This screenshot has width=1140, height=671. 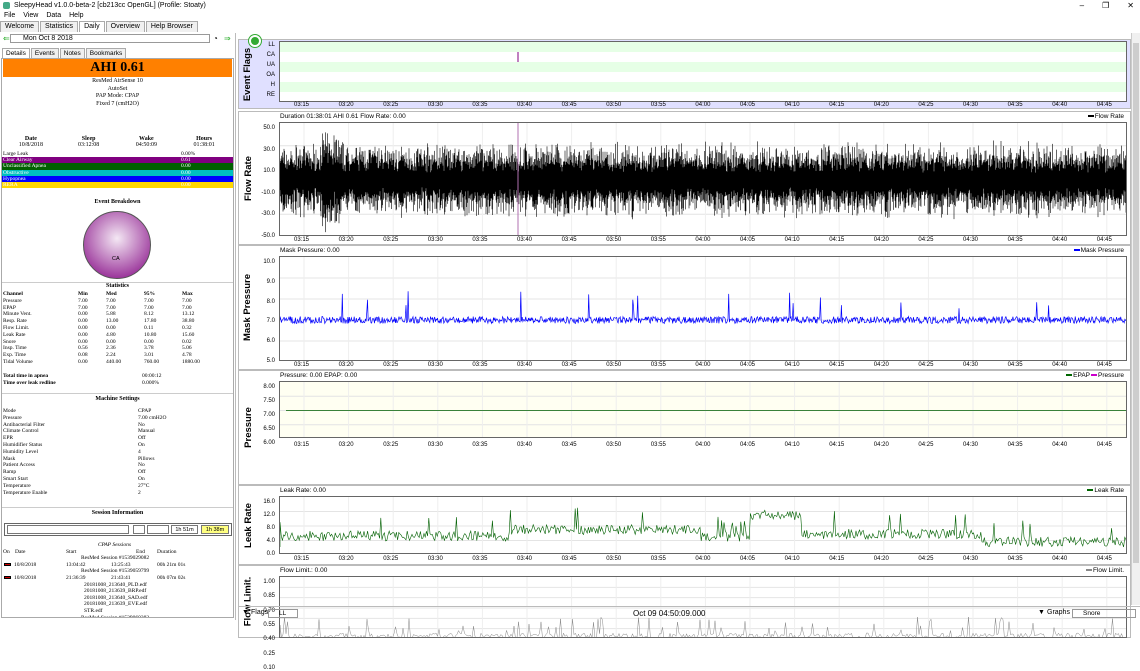 What do you see at coordinates (1058, 612) in the screenshot?
I see `graphs-label: Graphs` at bounding box center [1058, 612].